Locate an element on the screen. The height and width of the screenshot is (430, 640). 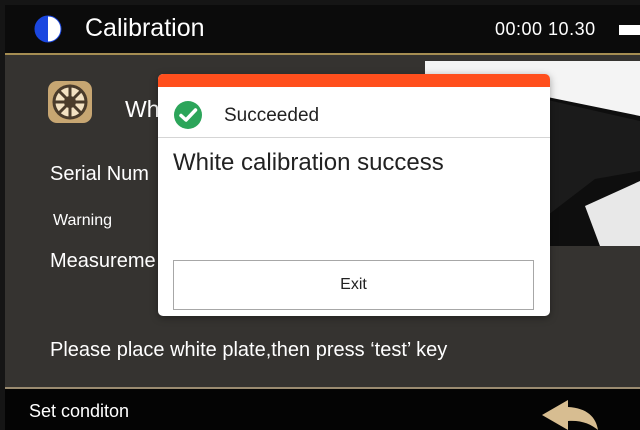
footer-bar: Set conditon is located at coordinates (322, 408).